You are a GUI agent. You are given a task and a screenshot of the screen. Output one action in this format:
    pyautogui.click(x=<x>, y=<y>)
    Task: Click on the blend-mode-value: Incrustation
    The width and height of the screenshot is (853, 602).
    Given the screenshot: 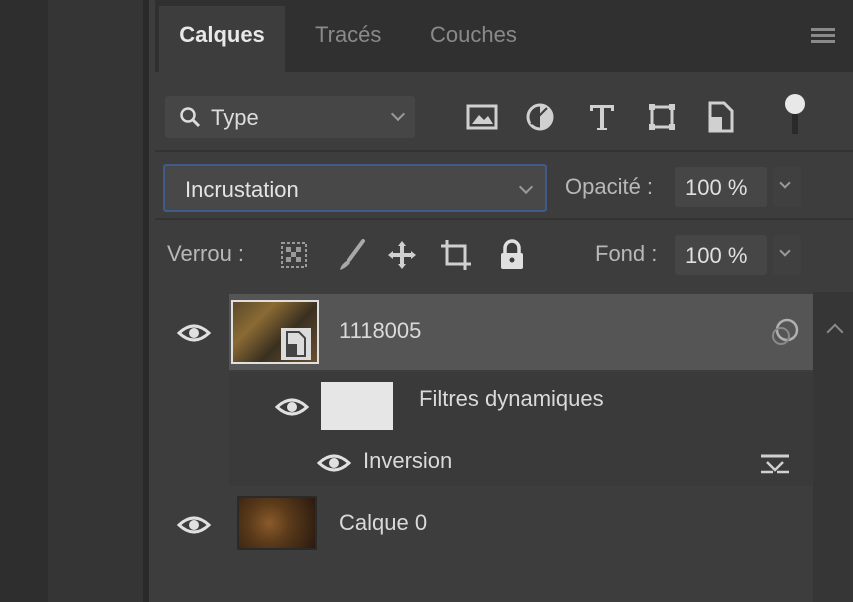 What is the action you would take?
    pyautogui.click(x=242, y=189)
    